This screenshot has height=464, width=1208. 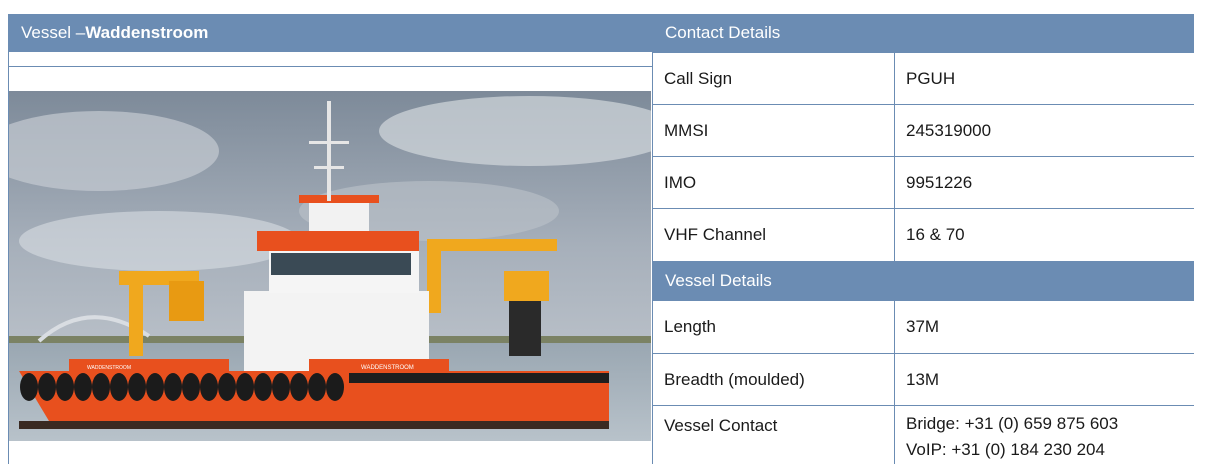 I want to click on contact-details-header: Contact Details, so click(x=923, y=33).